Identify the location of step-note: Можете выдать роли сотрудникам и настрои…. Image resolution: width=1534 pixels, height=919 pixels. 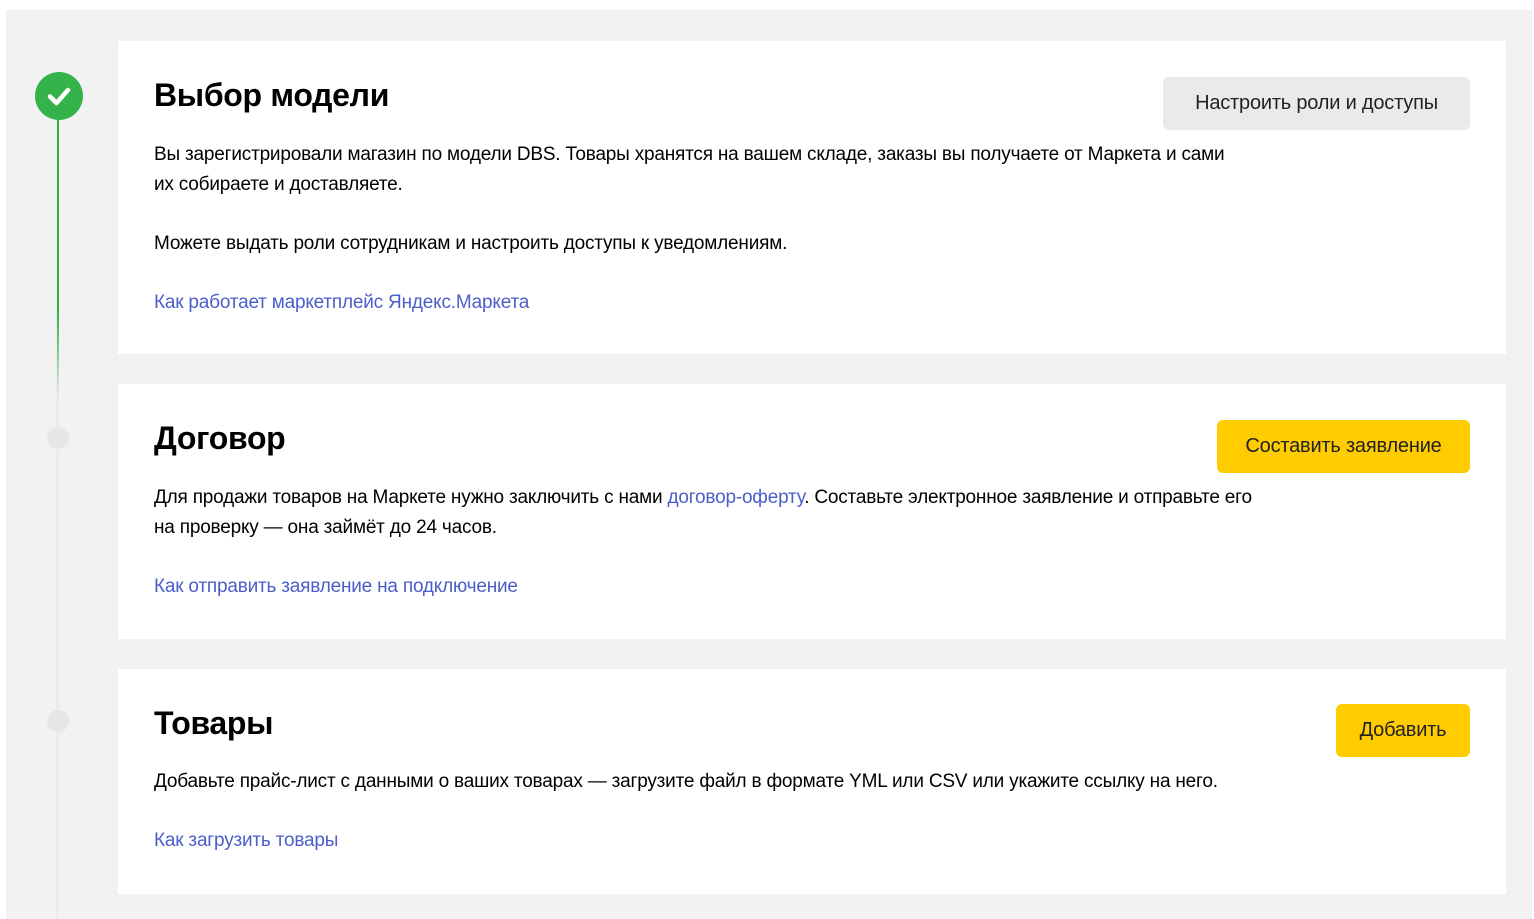
(471, 243).